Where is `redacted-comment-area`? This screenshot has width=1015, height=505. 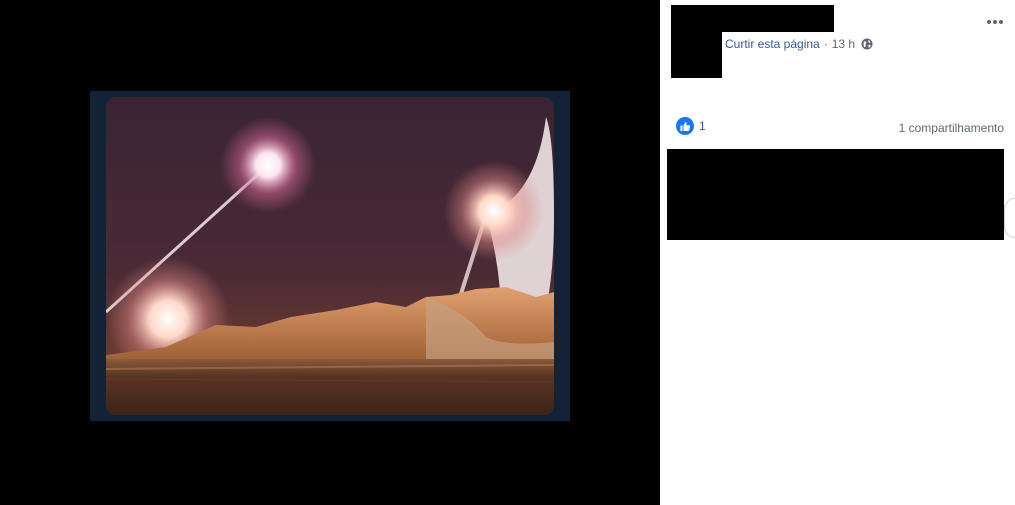
redacted-comment-area is located at coordinates (835, 194).